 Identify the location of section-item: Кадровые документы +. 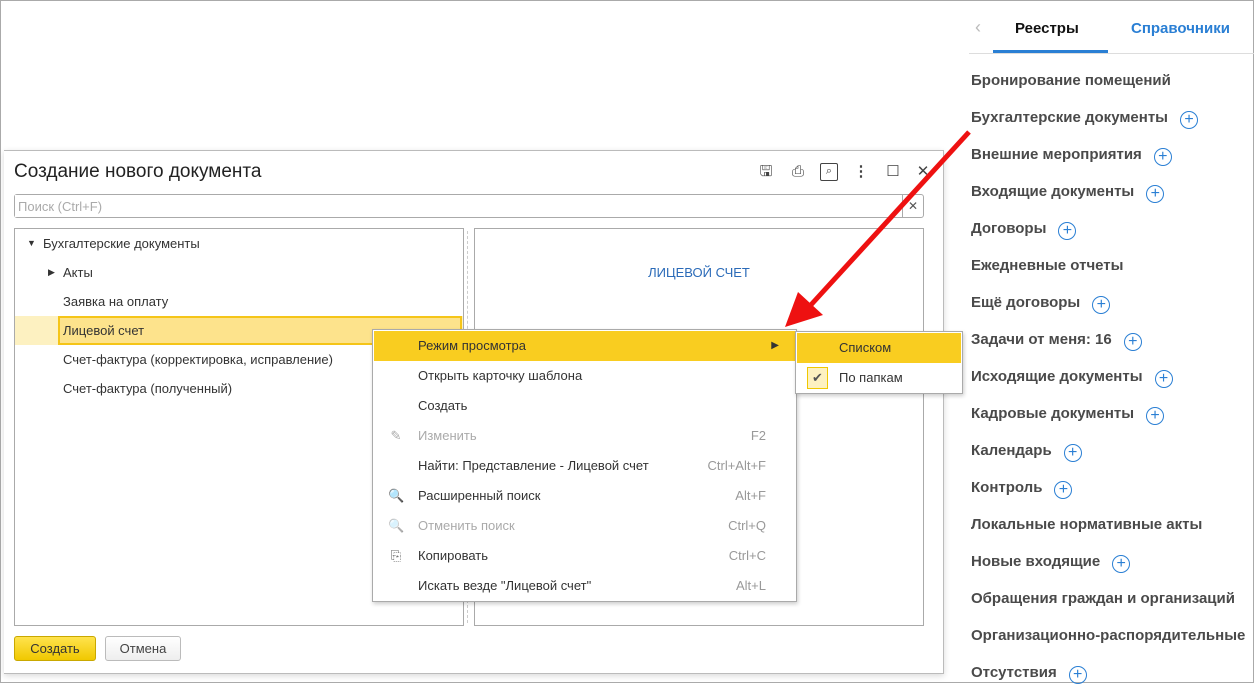
(1068, 415).